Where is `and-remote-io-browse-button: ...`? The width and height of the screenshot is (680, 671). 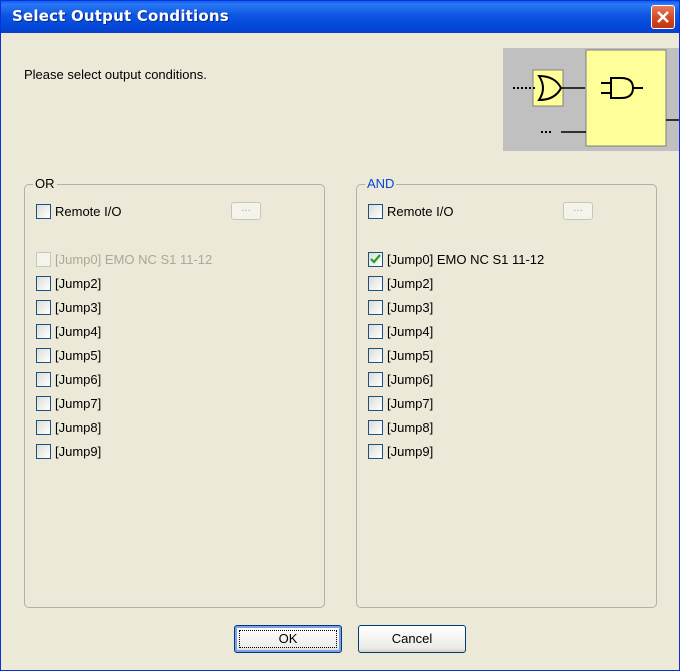
and-remote-io-browse-button: ... is located at coordinates (578, 211).